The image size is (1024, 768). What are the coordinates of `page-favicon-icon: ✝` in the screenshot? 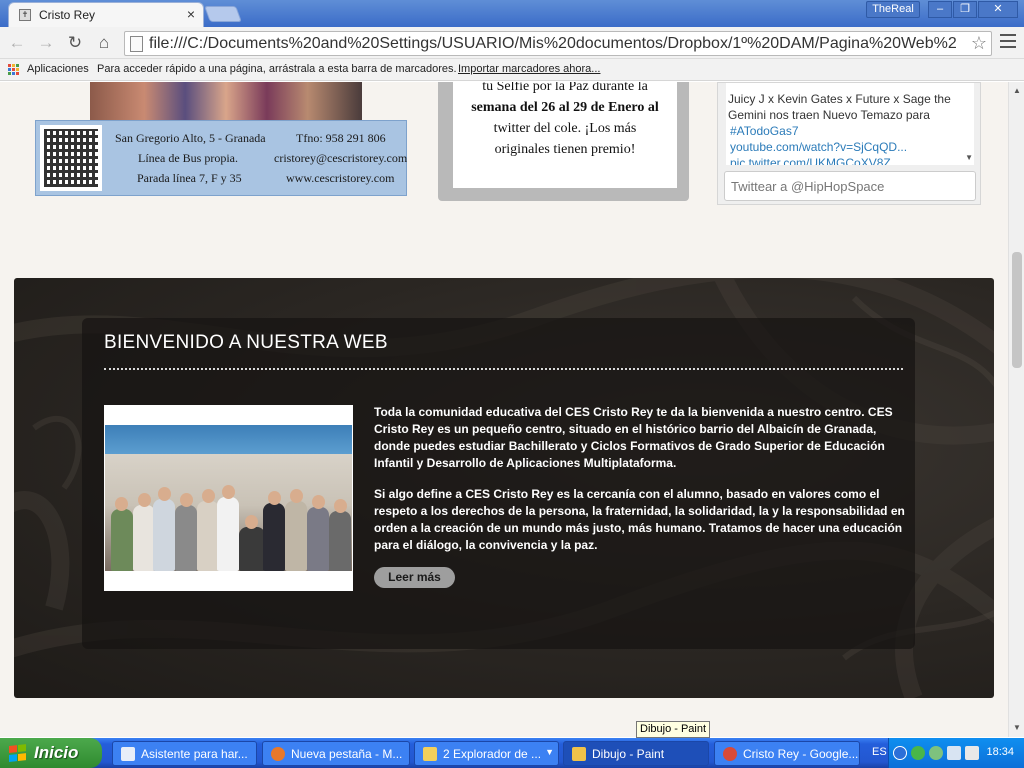 It's located at (25, 15).